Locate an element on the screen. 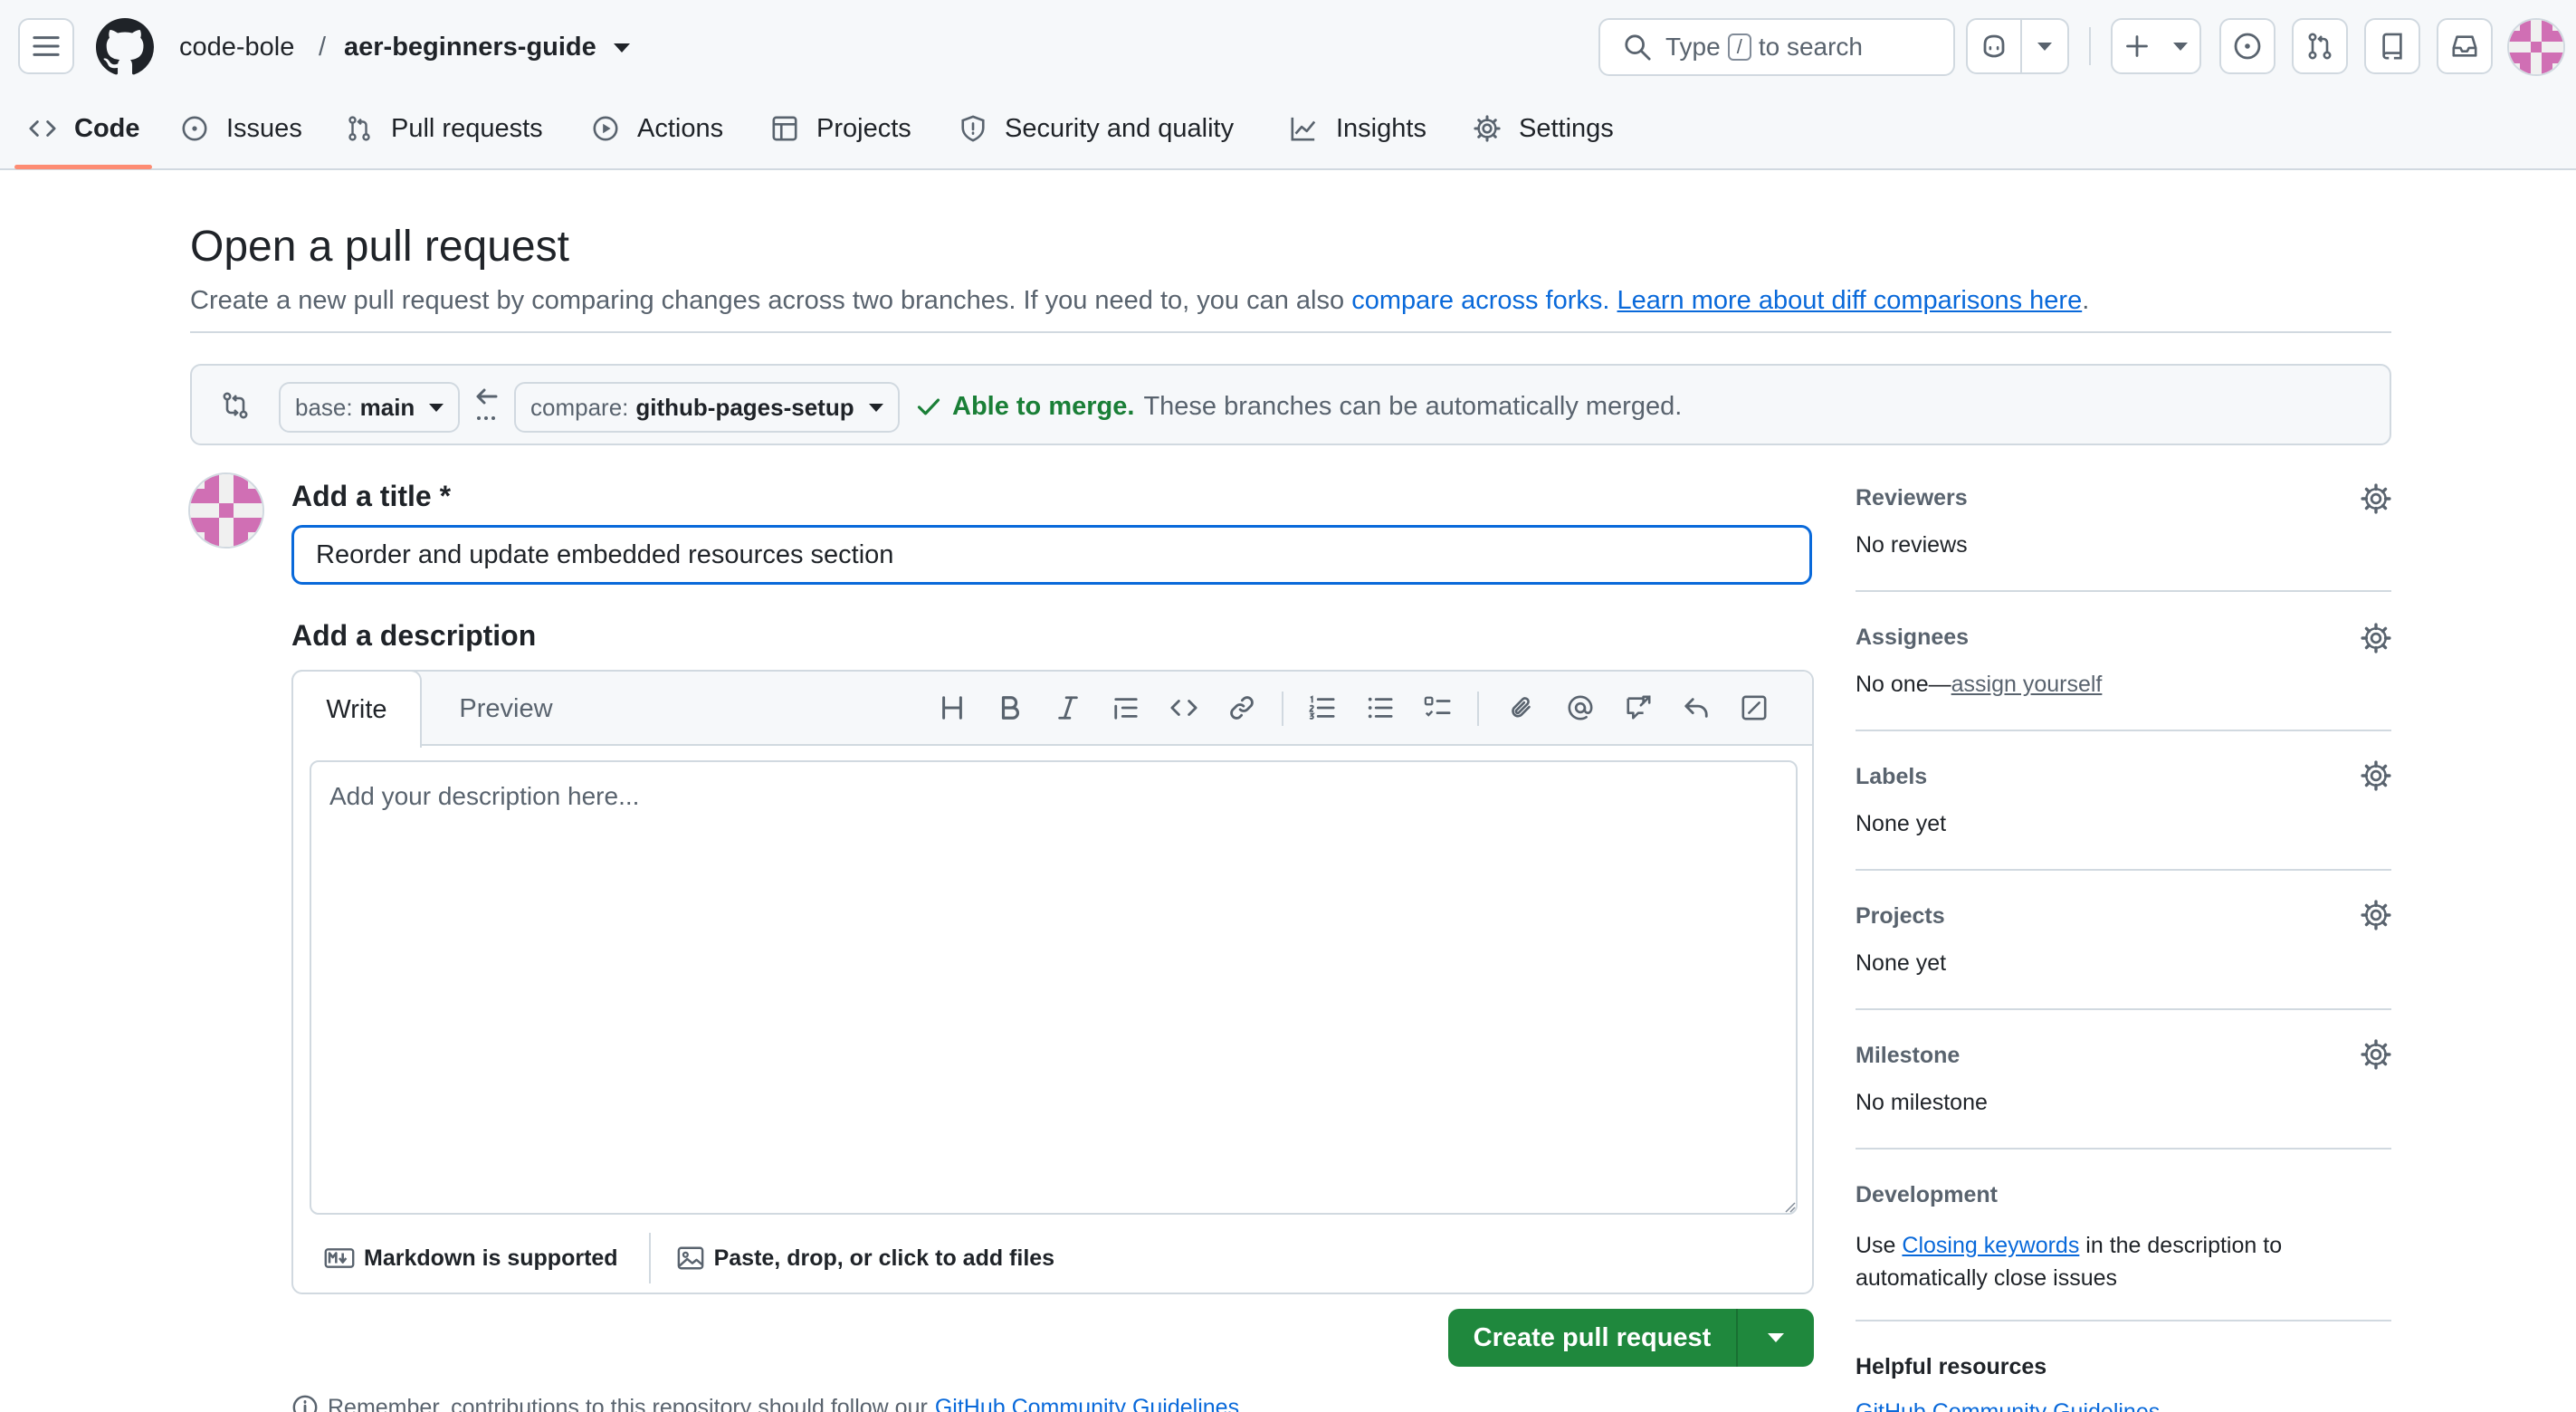 The width and height of the screenshot is (2576, 1412). tab-write: Write is located at coordinates (356, 709).